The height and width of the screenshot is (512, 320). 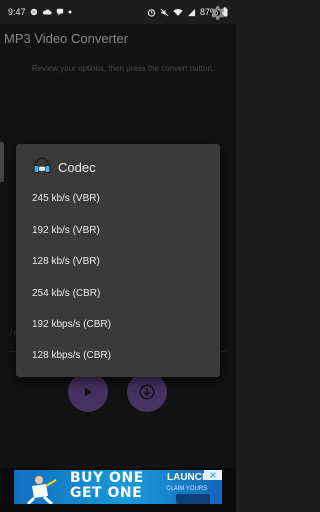 What do you see at coordinates (151, 12) in the screenshot?
I see `alarm-icon` at bounding box center [151, 12].